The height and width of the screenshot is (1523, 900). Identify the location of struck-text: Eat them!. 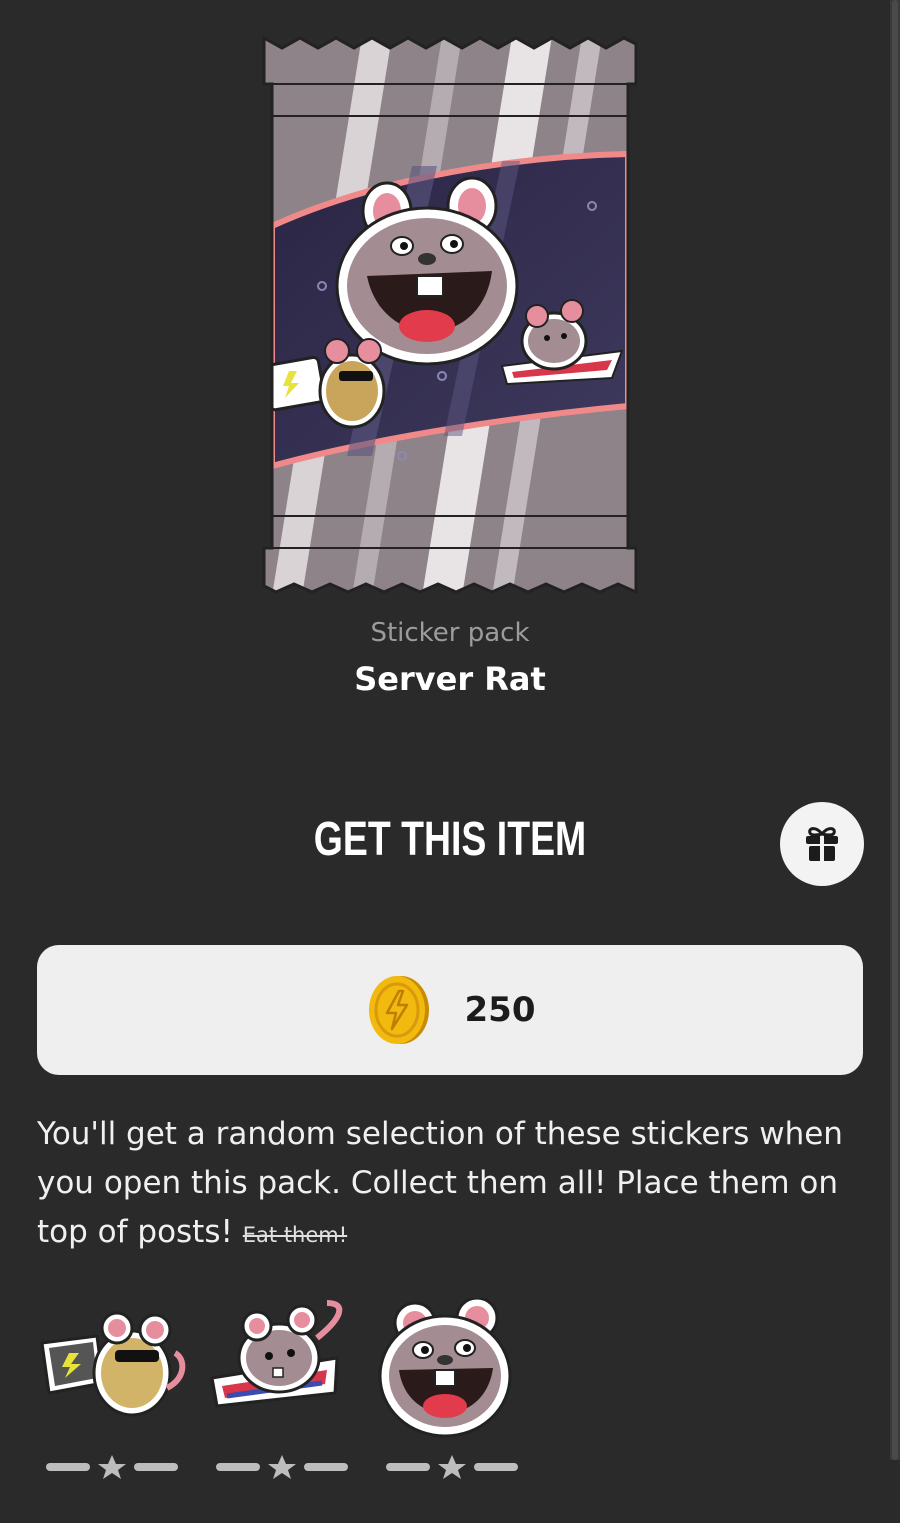
(295, 1235).